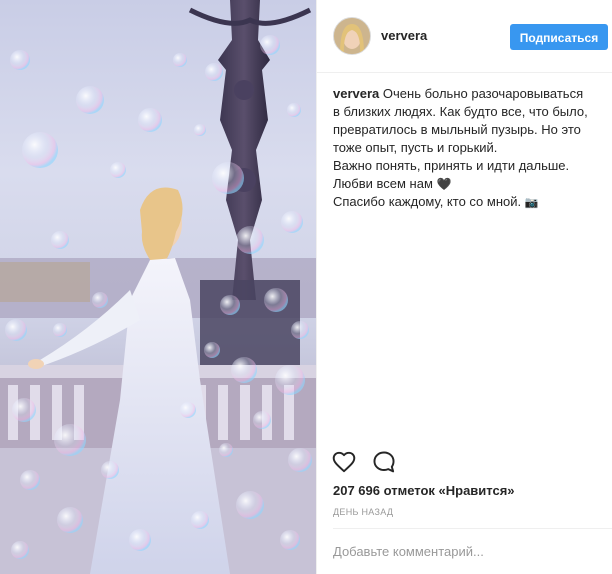 The width and height of the screenshot is (612, 574). I want to click on caption-text: Важно понять, принять и идти дальше., so click(451, 165).